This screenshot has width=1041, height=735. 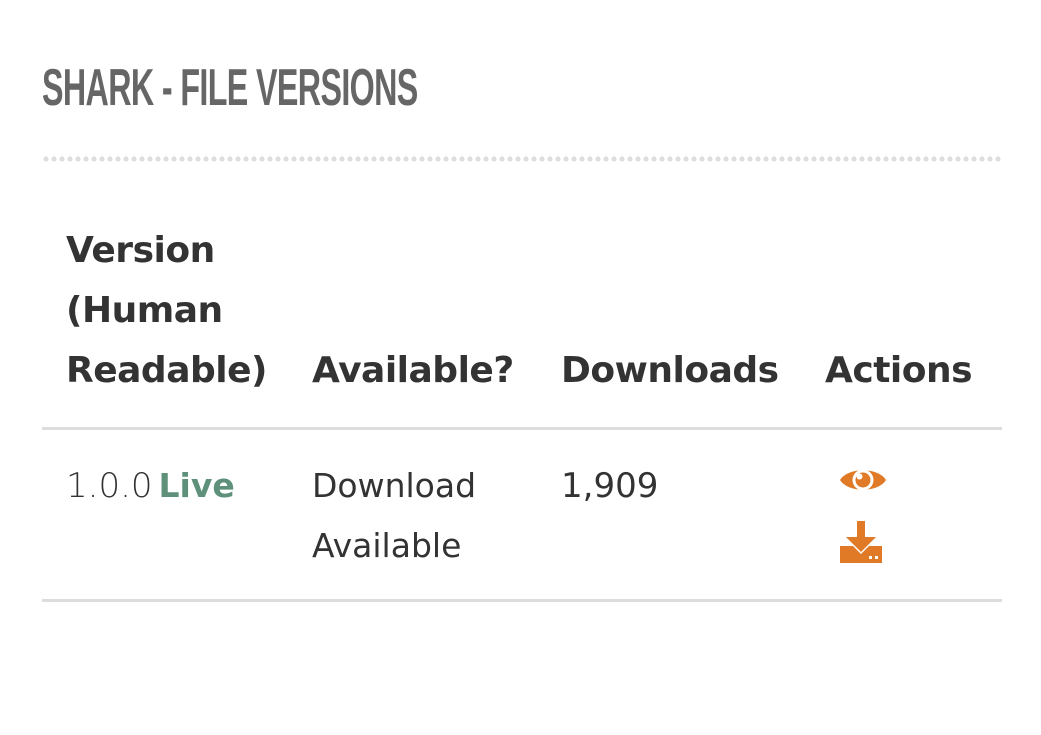 I want to click on column-header-available: Available?, so click(x=413, y=370).